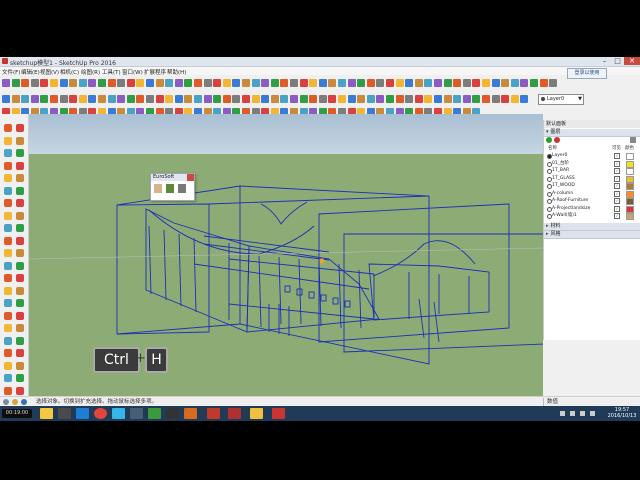 This screenshot has height=480, width=640. Describe the element at coordinates (592, 413) in the screenshot. I see `input-method-icon` at that location.